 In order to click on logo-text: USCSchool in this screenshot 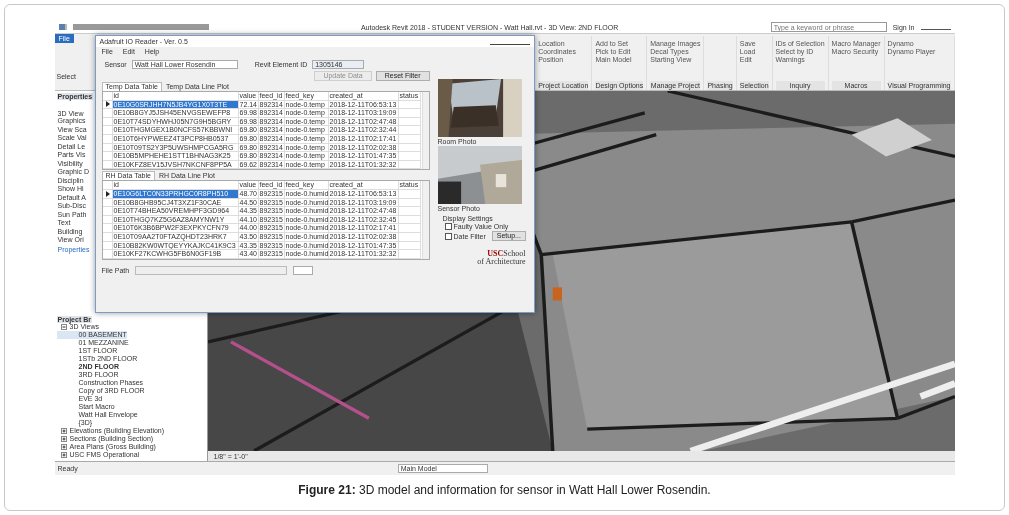, I will do `click(506, 254)`.